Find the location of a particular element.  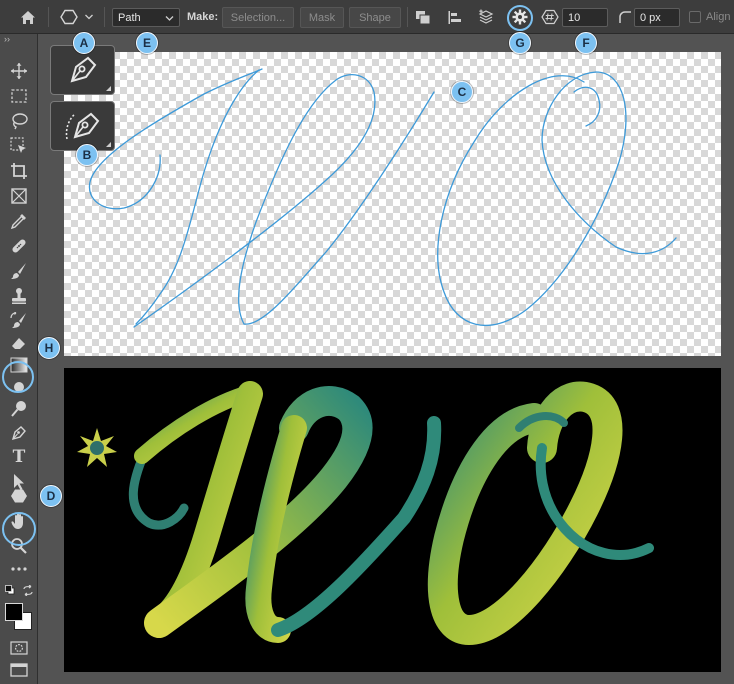

history-brush-icon is located at coordinates (18, 320).